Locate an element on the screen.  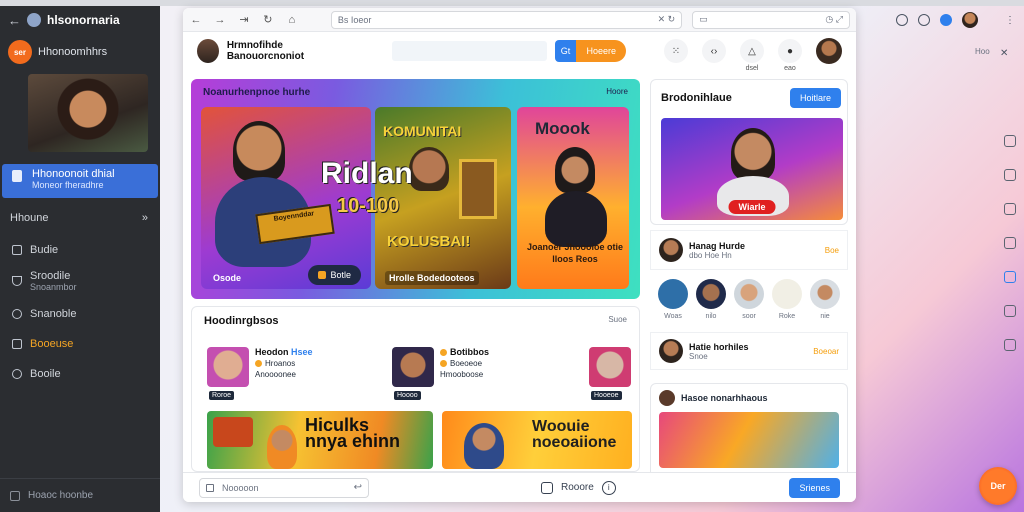
sidebar-item-label: Snanoble is located at coordinates (53, 314).